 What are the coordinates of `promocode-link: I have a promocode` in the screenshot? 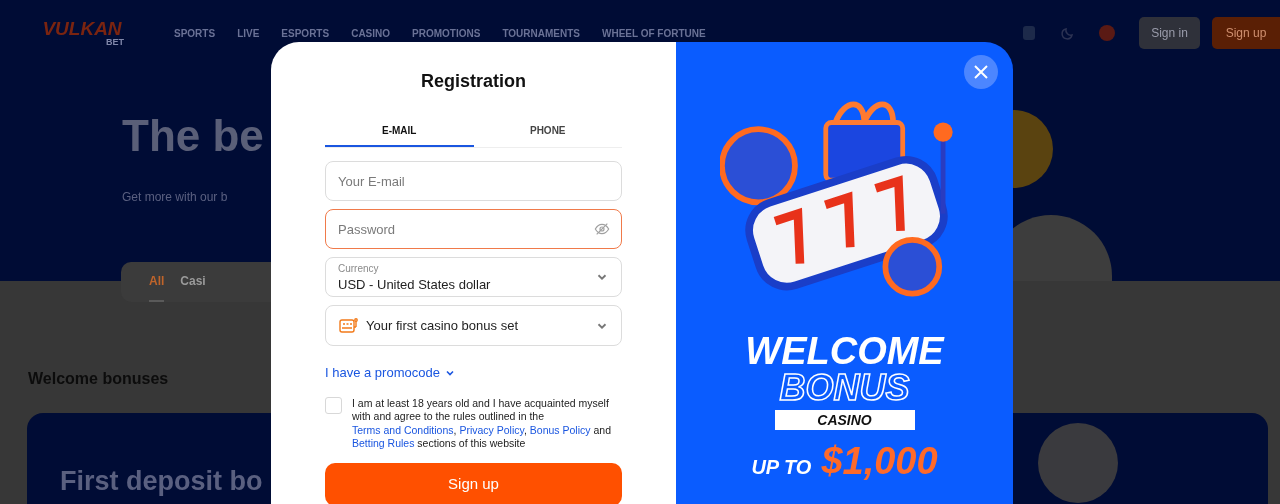 It's located at (390, 373).